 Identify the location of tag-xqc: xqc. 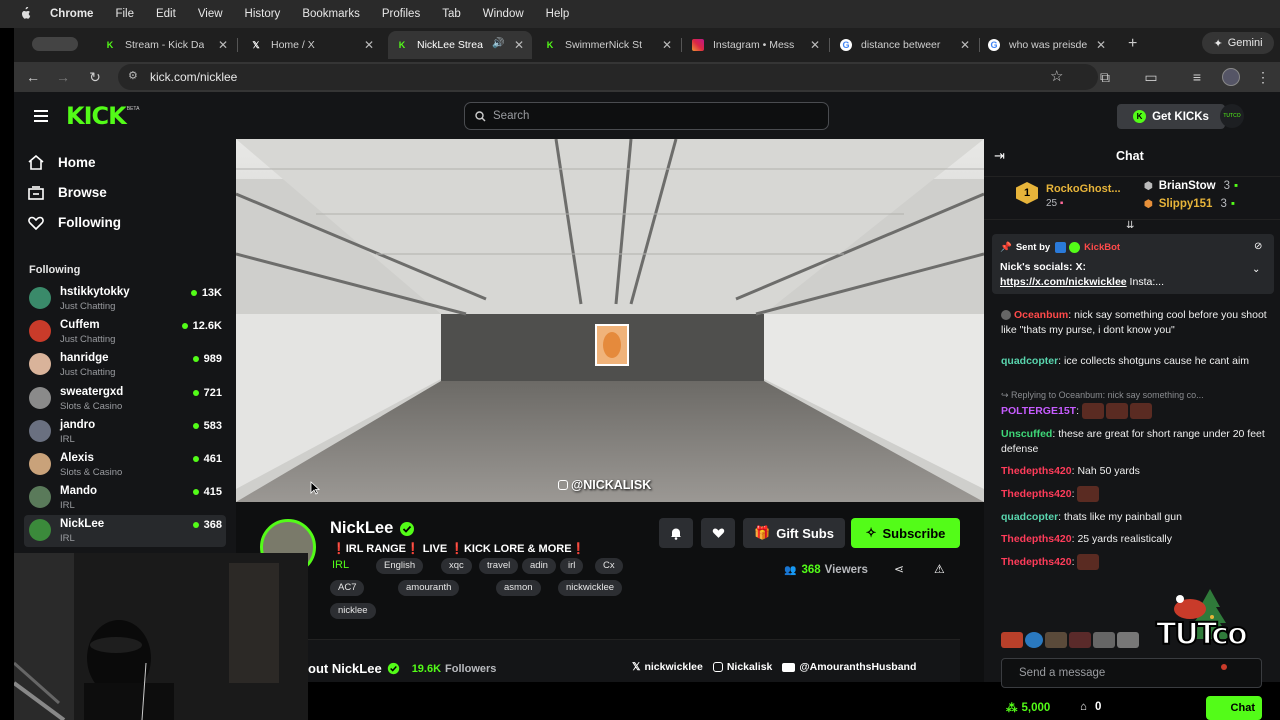
(456, 566).